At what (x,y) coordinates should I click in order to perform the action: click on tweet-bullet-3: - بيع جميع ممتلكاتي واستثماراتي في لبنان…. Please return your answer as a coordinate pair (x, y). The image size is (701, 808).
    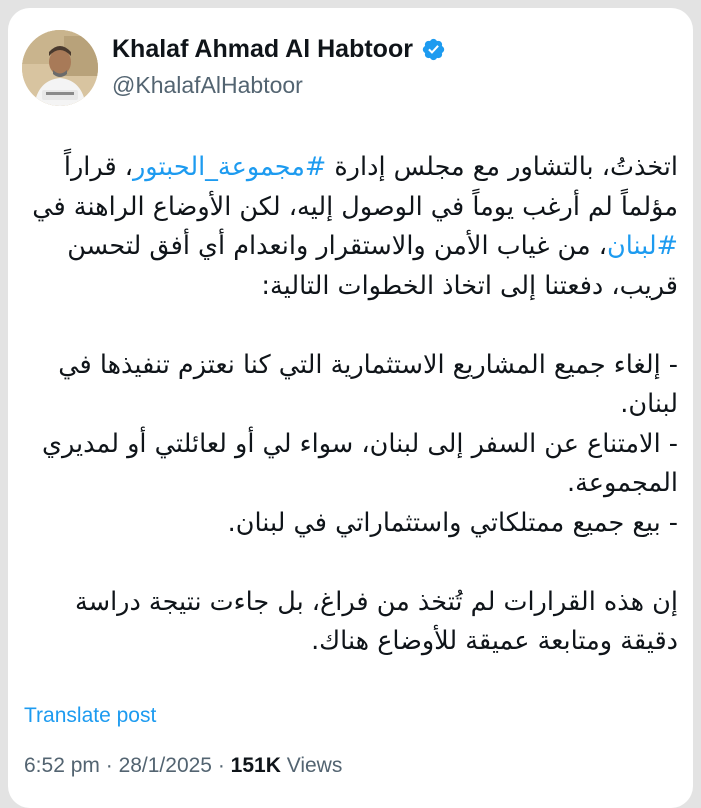
    Looking at the image, I should click on (452, 522).